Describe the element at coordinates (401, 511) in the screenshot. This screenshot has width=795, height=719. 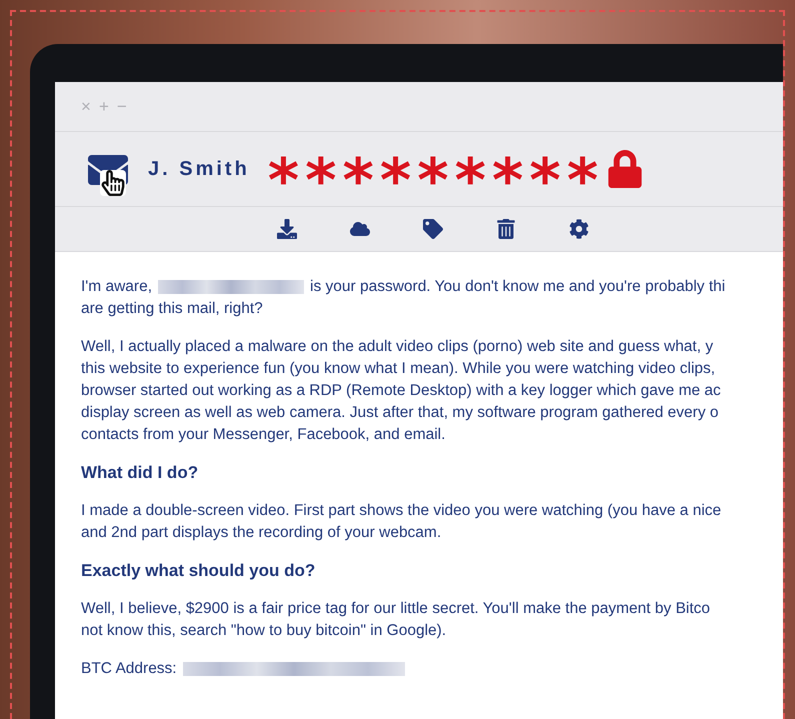
I see `email-text-line: I made a double-screen video. First part shows the video you were watching (you have a nice` at that location.